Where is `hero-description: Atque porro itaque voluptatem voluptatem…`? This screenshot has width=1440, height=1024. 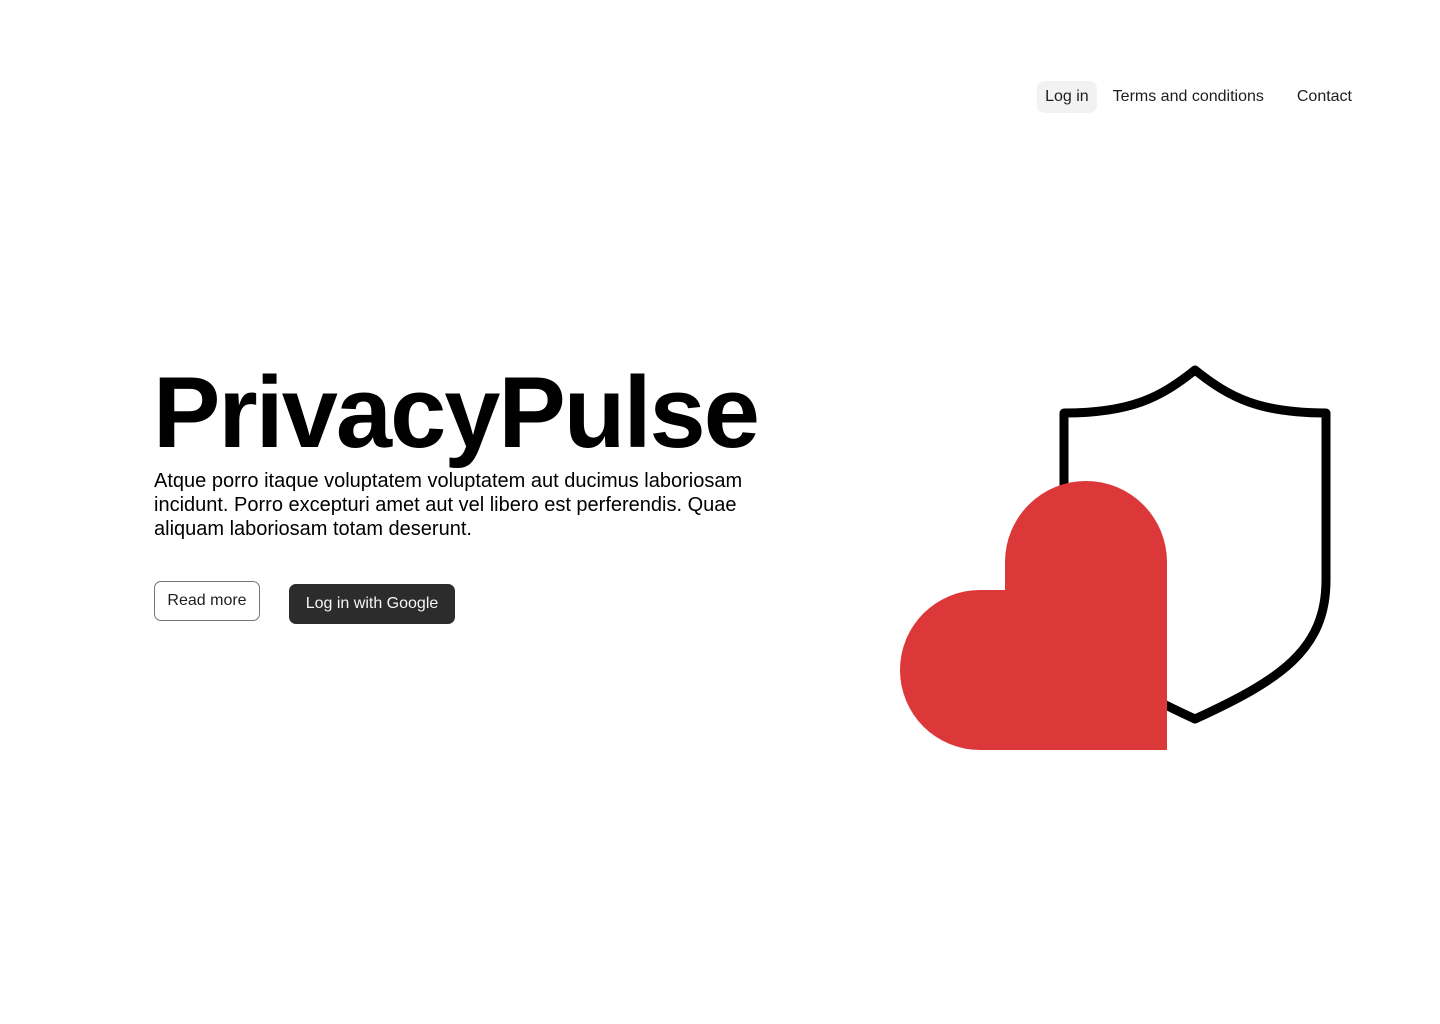
hero-description: Atque porro itaque voluptatem voluptatem… is located at coordinates (448, 505).